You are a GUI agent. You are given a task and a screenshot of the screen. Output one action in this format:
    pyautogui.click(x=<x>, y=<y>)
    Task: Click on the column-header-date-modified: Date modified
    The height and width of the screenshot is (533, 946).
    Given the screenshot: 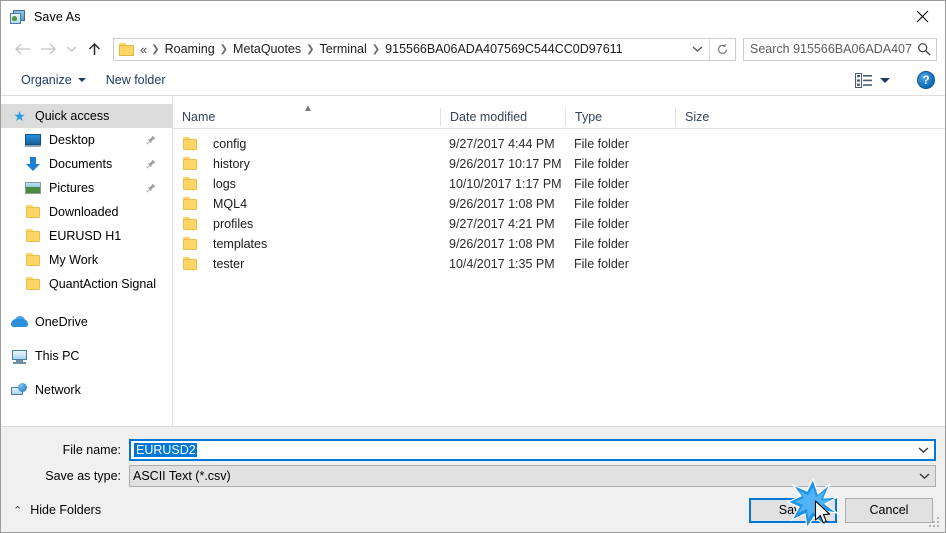 What is the action you would take?
    pyautogui.click(x=502, y=116)
    